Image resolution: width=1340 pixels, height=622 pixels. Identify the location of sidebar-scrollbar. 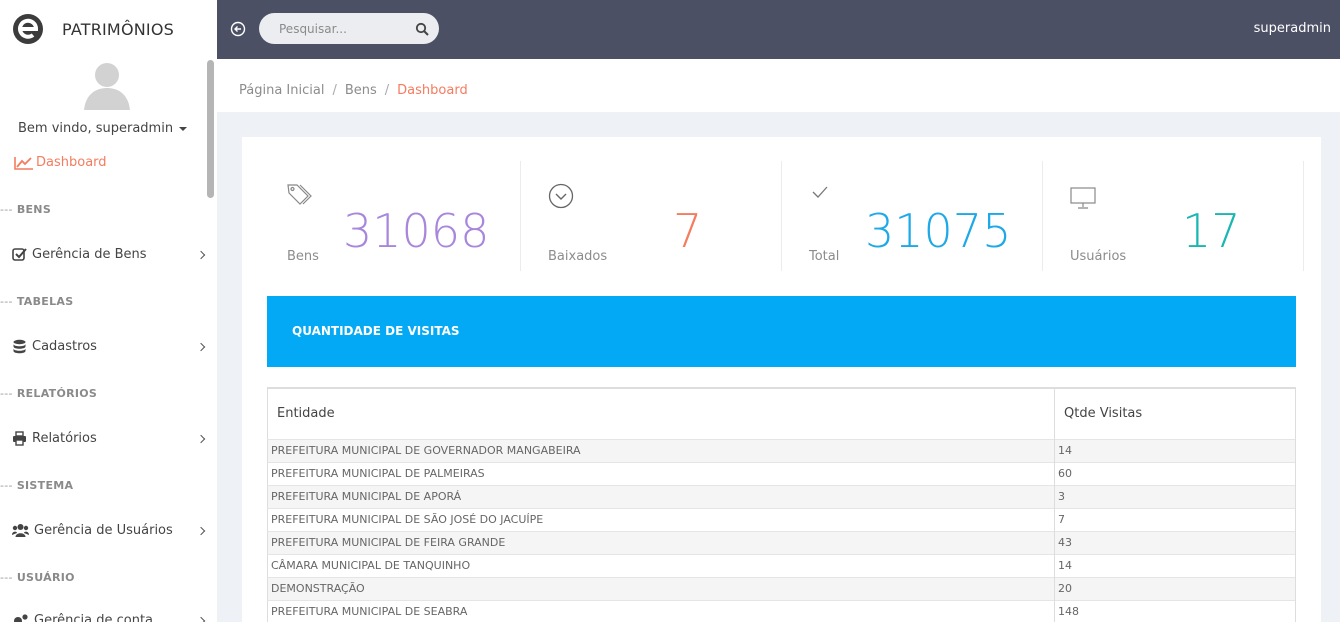
(210, 129).